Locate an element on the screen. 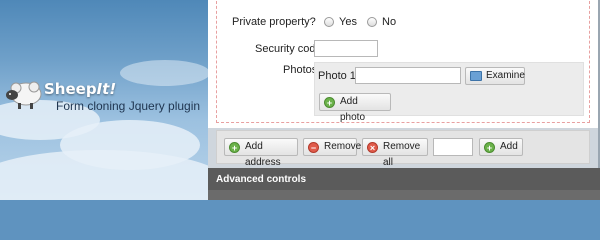 This screenshot has width=600, height=240. advanced-controls-header: Advanced controls is located at coordinates (404, 179).